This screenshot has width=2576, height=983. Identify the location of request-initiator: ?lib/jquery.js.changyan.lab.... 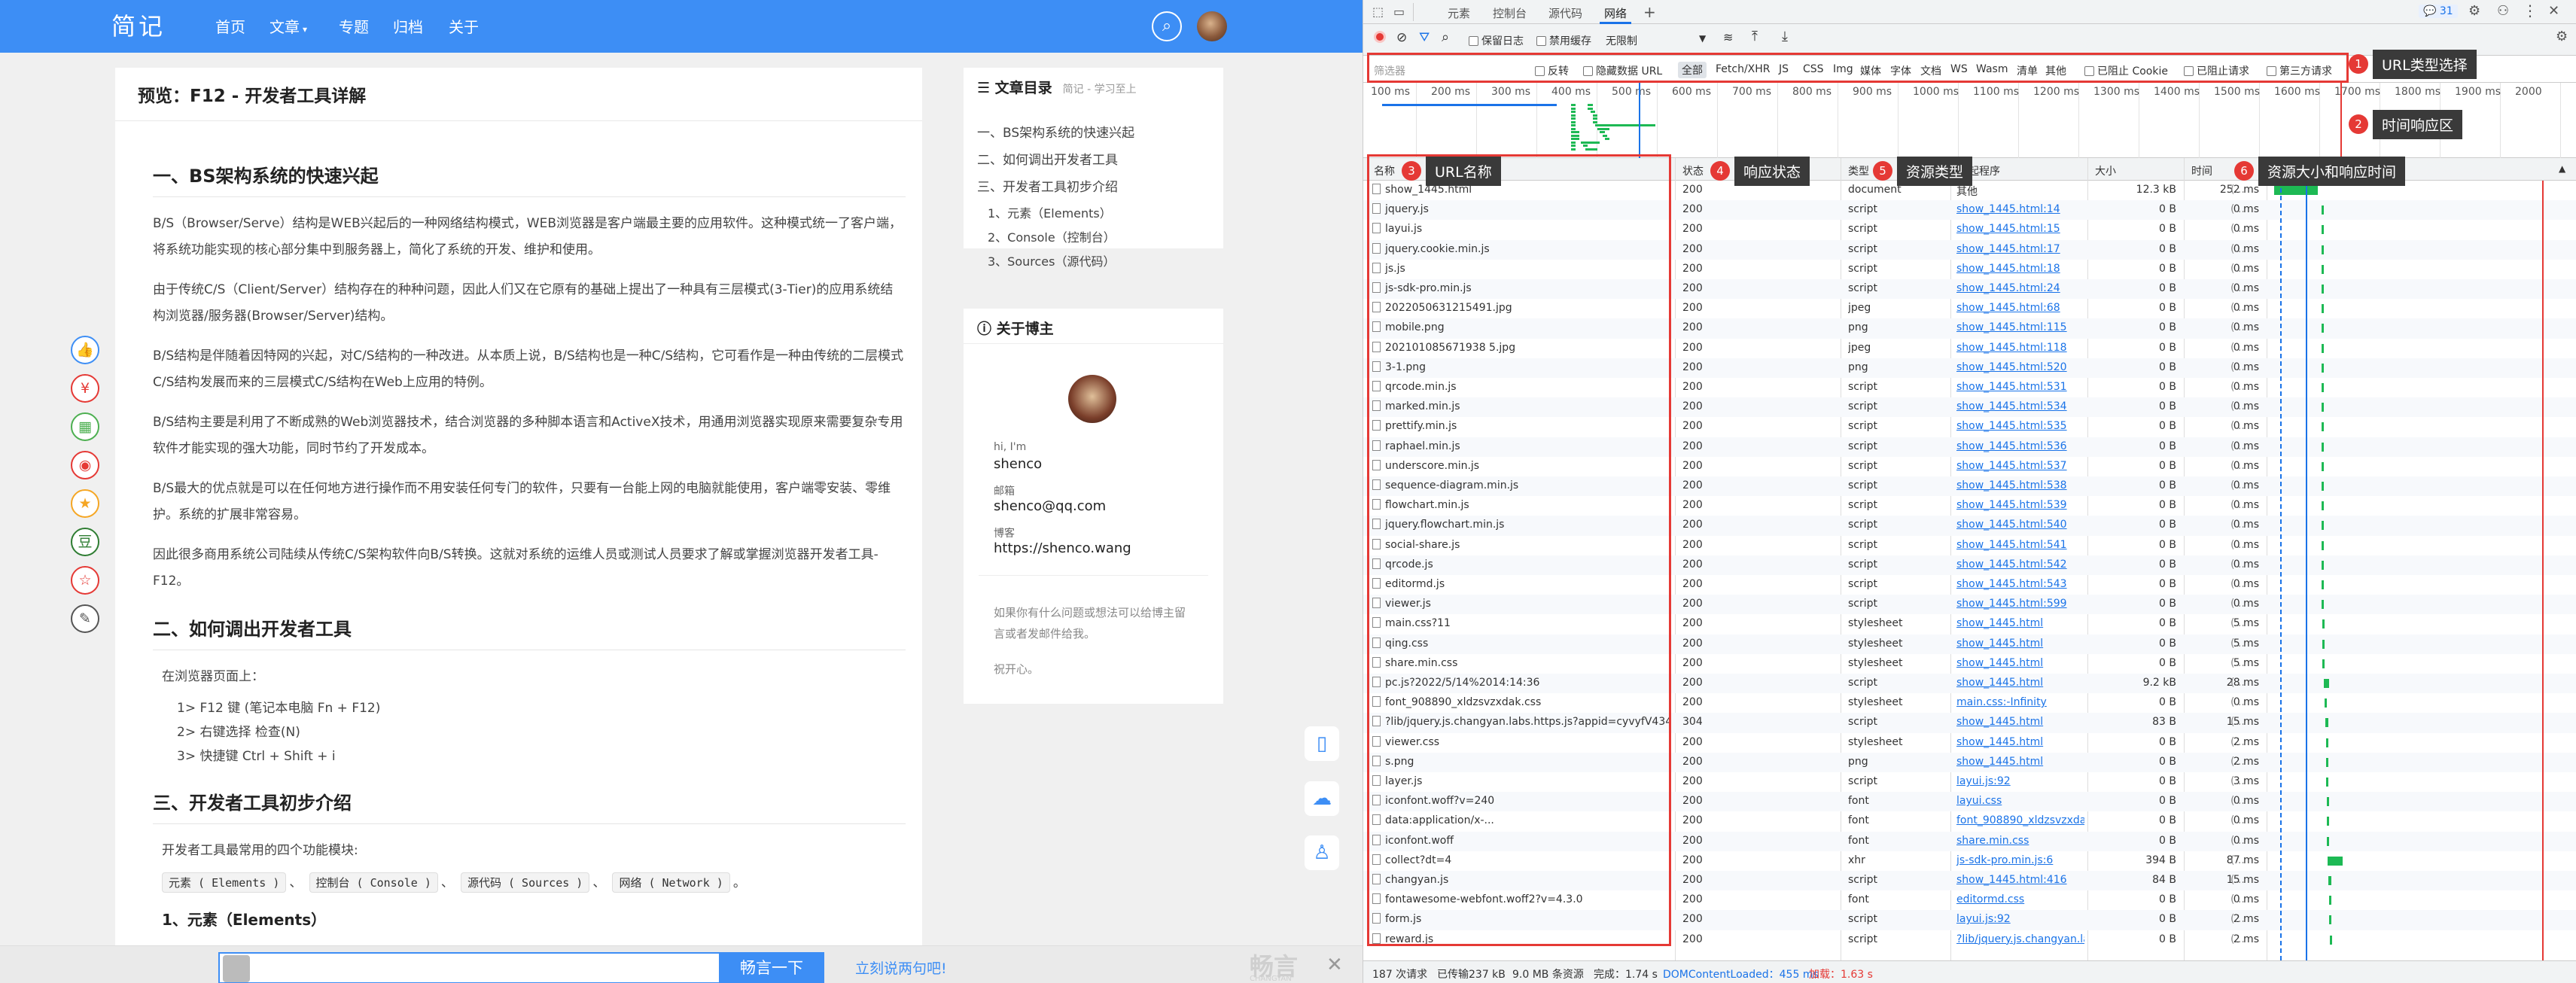
(2012, 939).